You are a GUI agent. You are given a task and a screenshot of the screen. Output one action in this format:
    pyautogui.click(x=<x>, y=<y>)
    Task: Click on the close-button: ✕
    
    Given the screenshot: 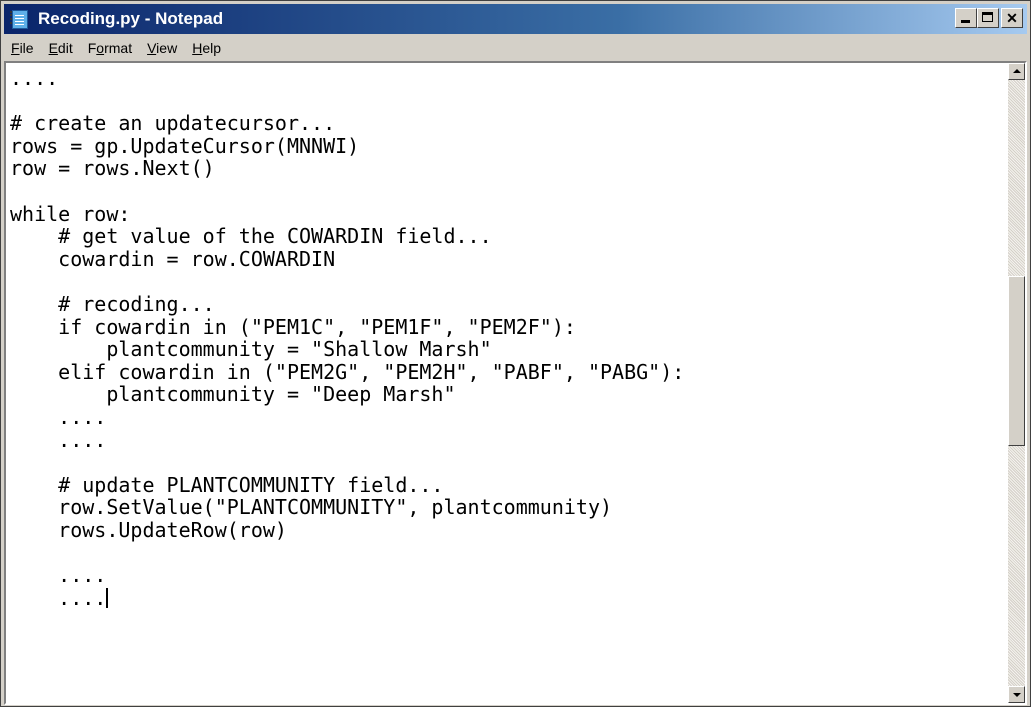 What is the action you would take?
    pyautogui.click(x=1012, y=18)
    